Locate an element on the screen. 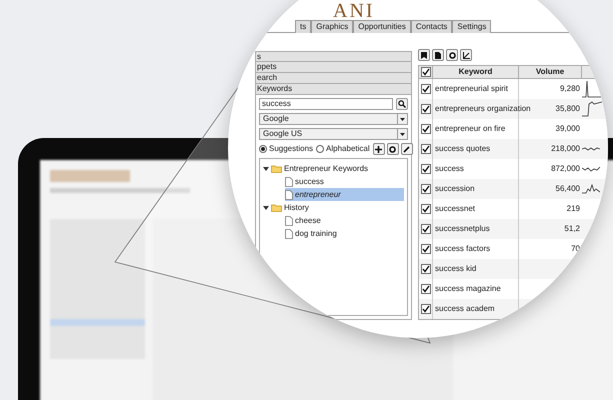 The image size is (613, 400). accordion-header: earch is located at coordinates (333, 78).